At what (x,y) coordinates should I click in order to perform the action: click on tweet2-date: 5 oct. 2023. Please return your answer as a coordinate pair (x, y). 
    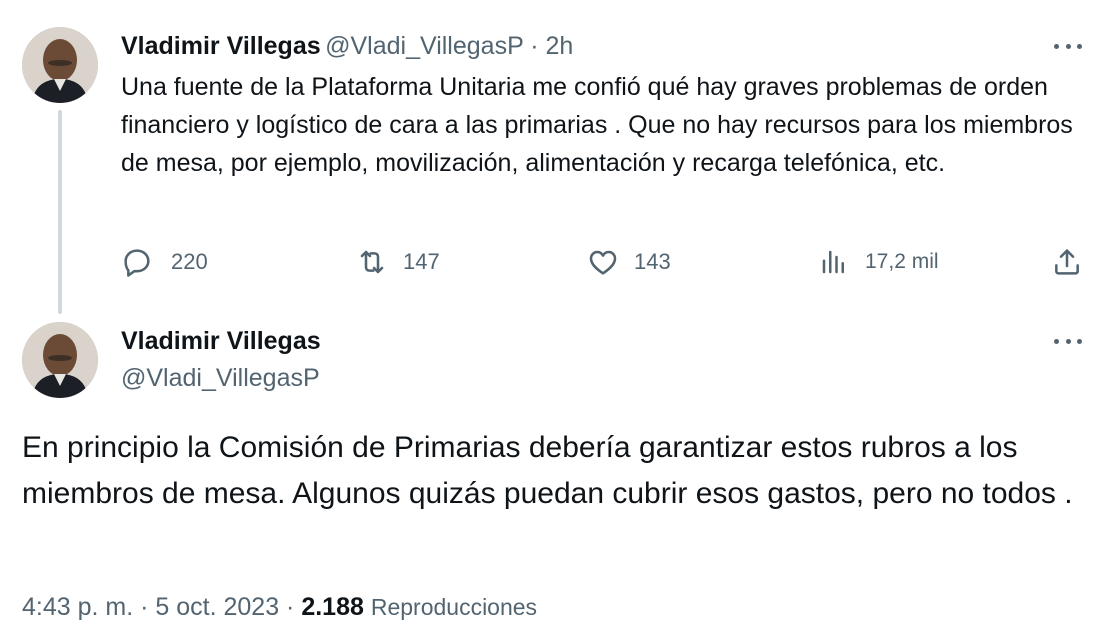
    Looking at the image, I should click on (217, 607).